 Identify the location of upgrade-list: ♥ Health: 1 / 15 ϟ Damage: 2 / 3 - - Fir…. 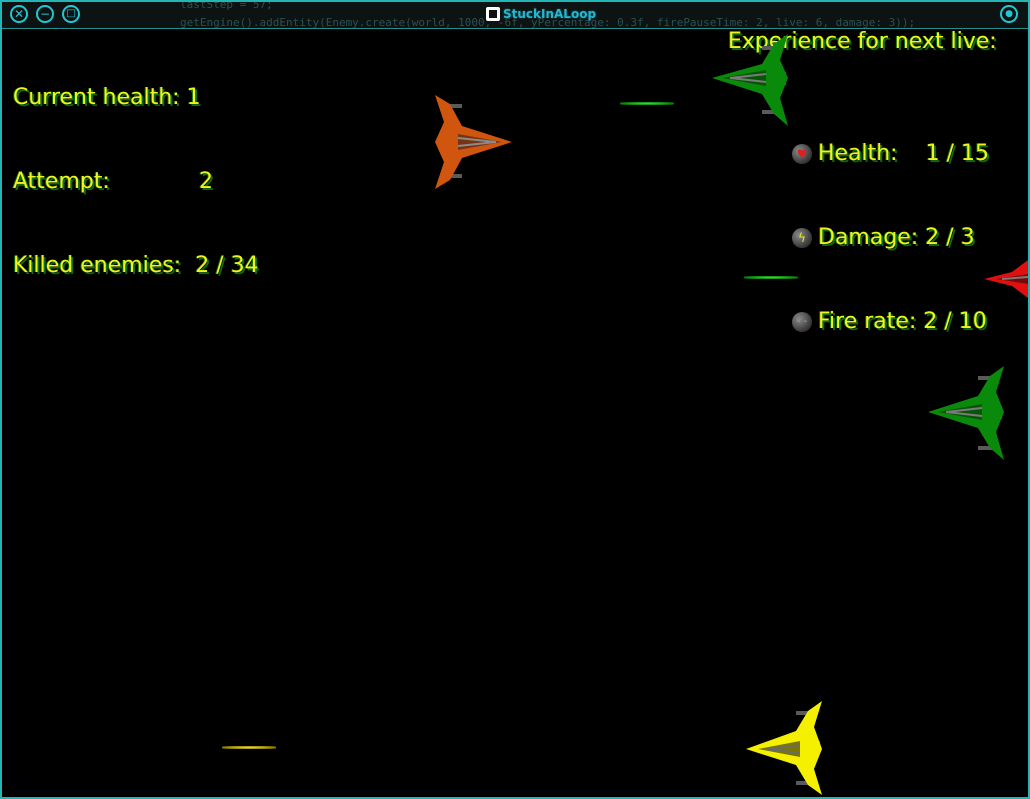
(890, 238).